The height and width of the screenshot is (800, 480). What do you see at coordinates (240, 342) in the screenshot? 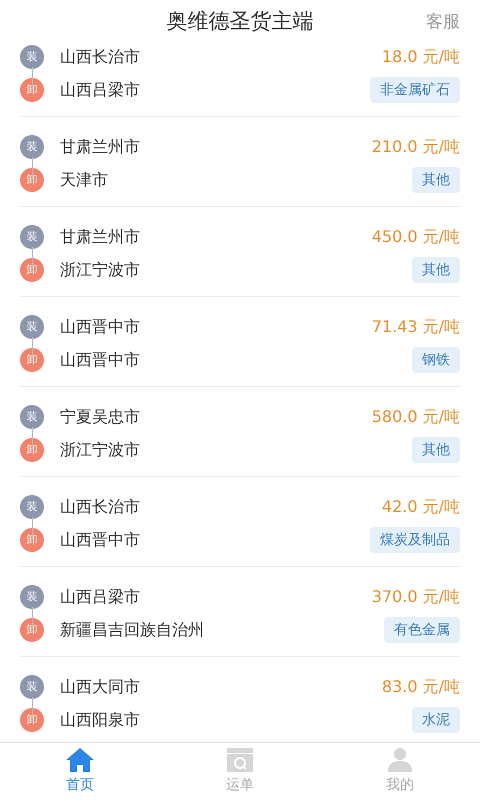
I see `order-card: 装 山西晋中市 71.43 元/吨 卸 山西晋中市 钢铁` at bounding box center [240, 342].